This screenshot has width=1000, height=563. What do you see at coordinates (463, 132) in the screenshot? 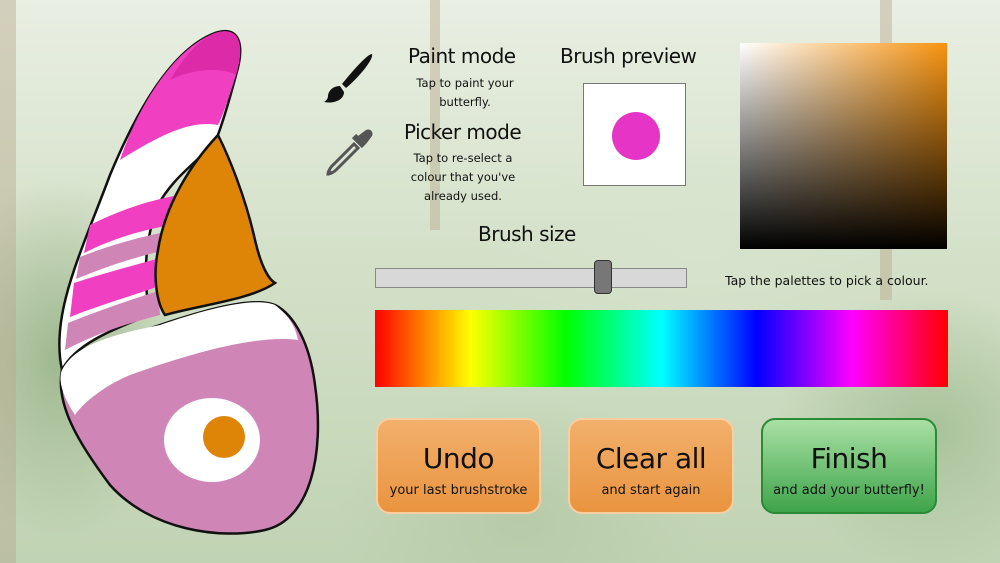
I see `picker-mode-title: Picker mode` at bounding box center [463, 132].